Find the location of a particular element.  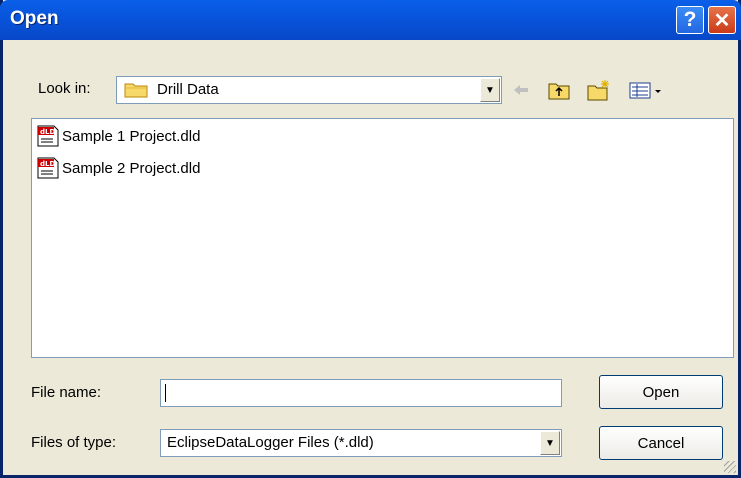

view-menu-icon is located at coordinates (647, 90).